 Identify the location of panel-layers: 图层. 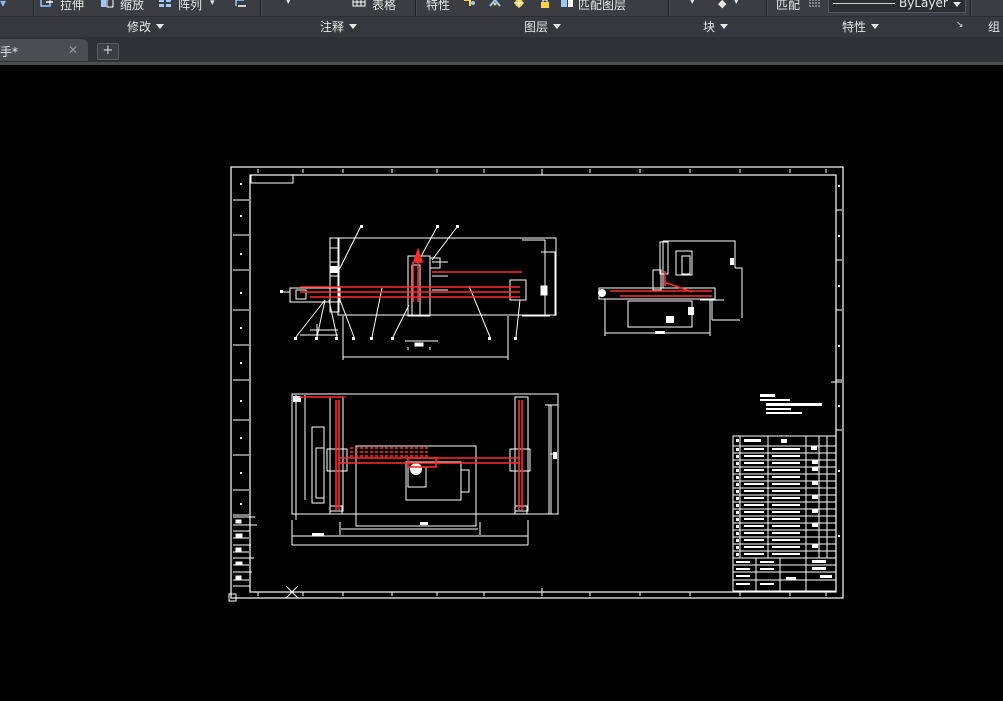
(543, 26).